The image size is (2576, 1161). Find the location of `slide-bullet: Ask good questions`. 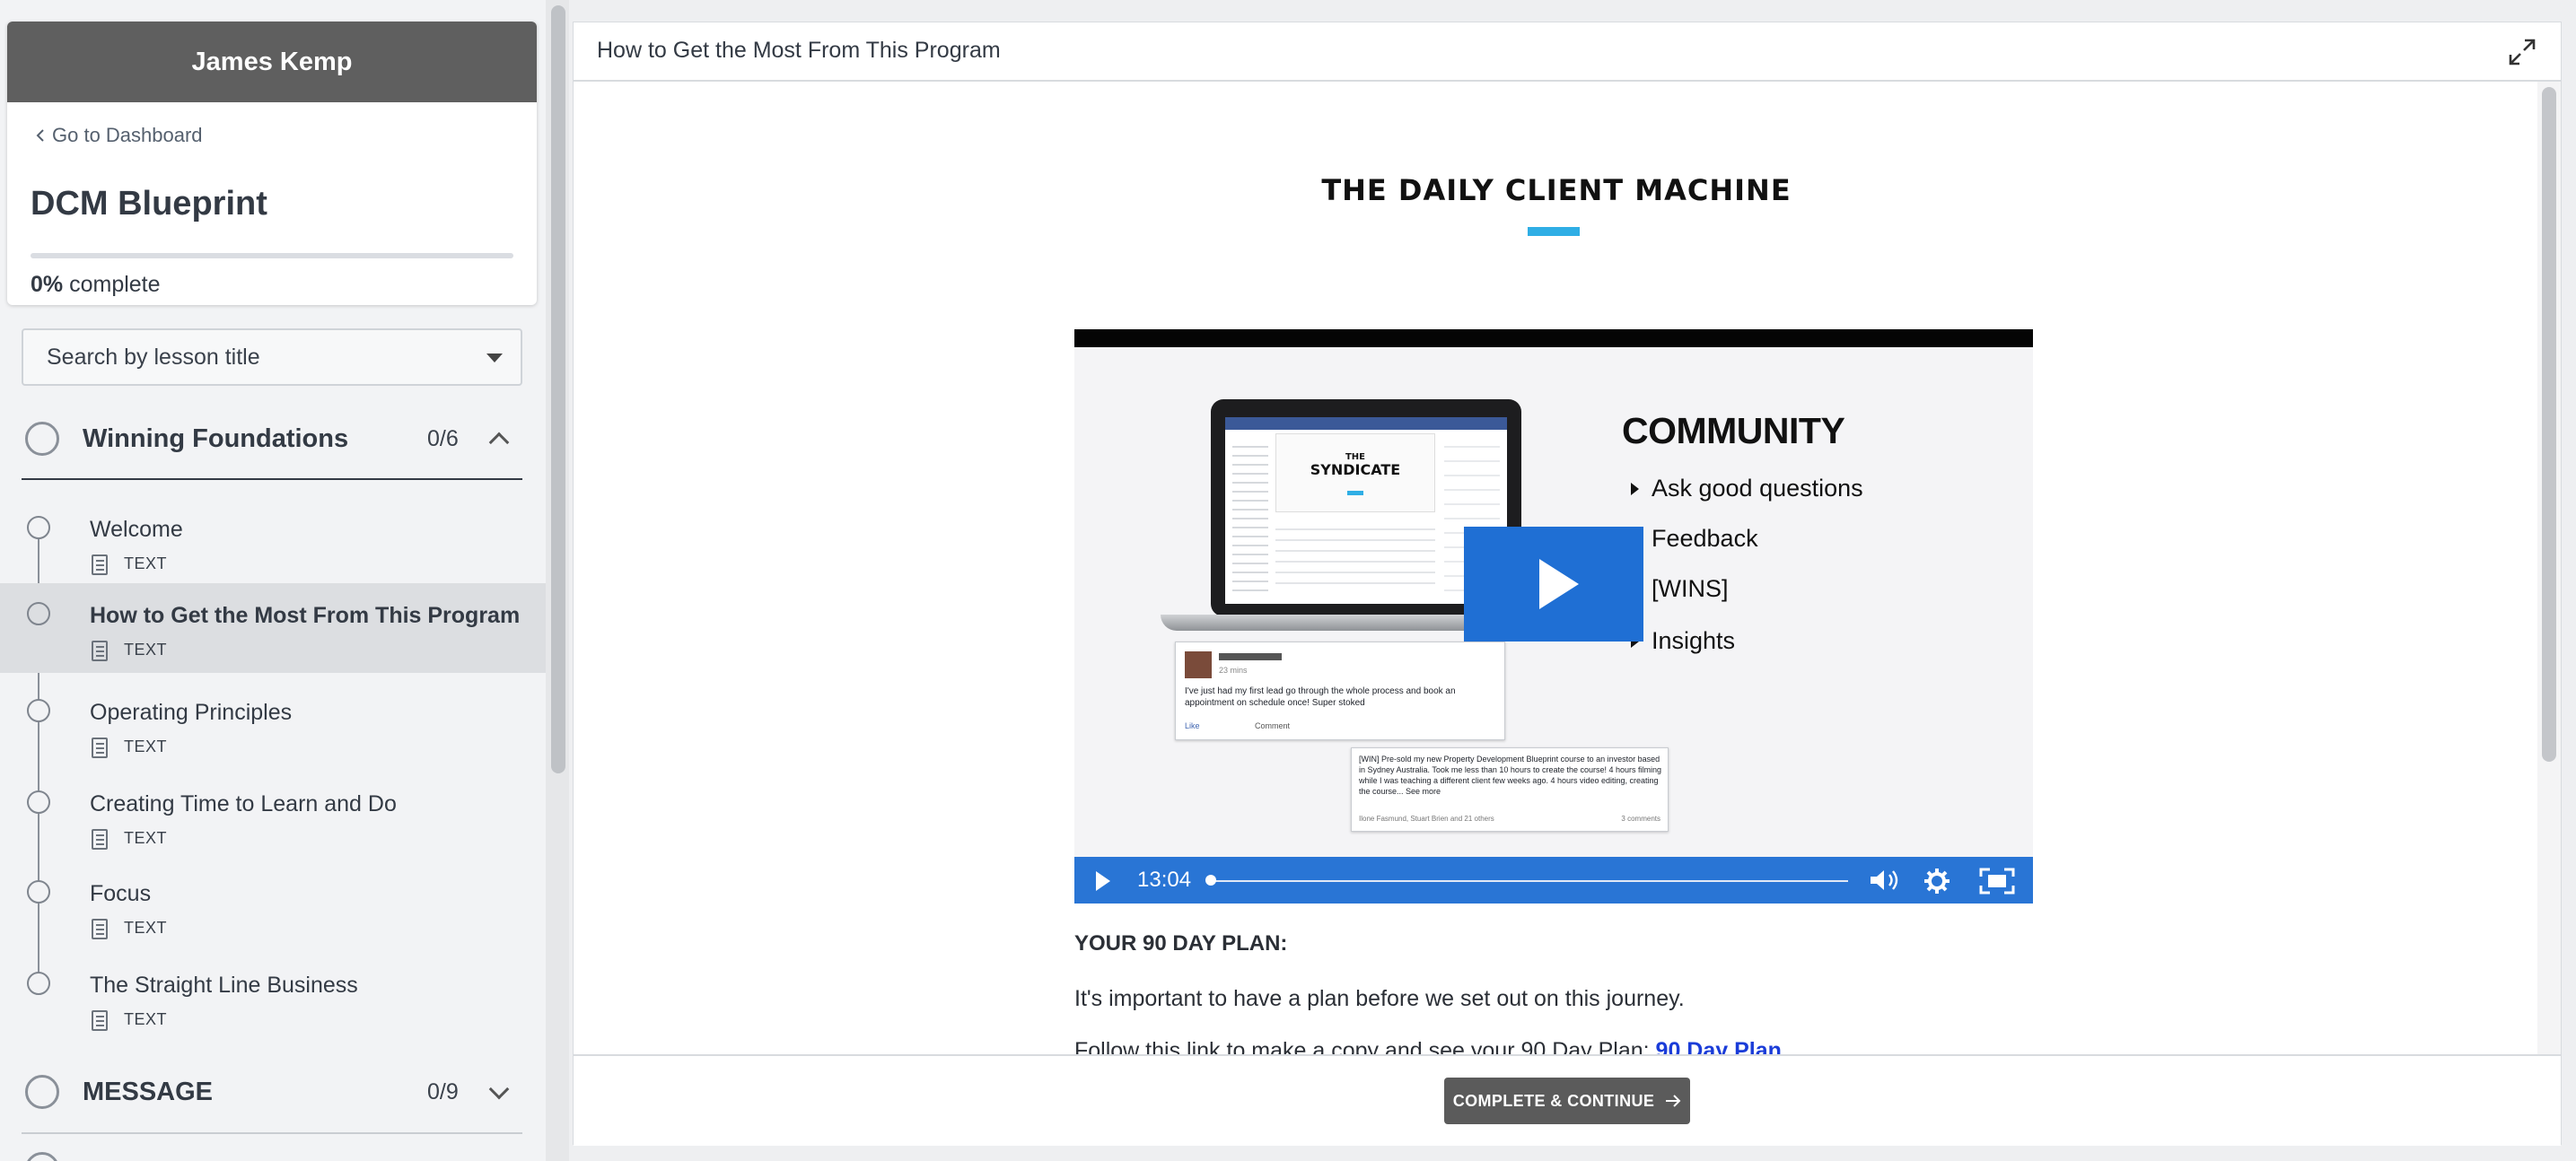

slide-bullet: Ask good questions is located at coordinates (1747, 489).